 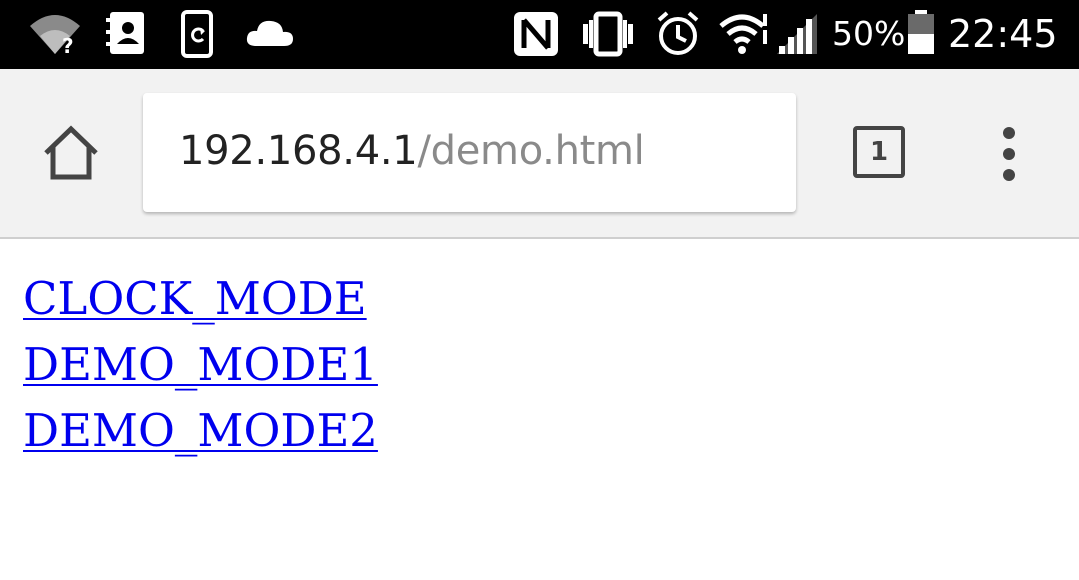 I want to click on overflow-menu-button, so click(x=1010, y=154).